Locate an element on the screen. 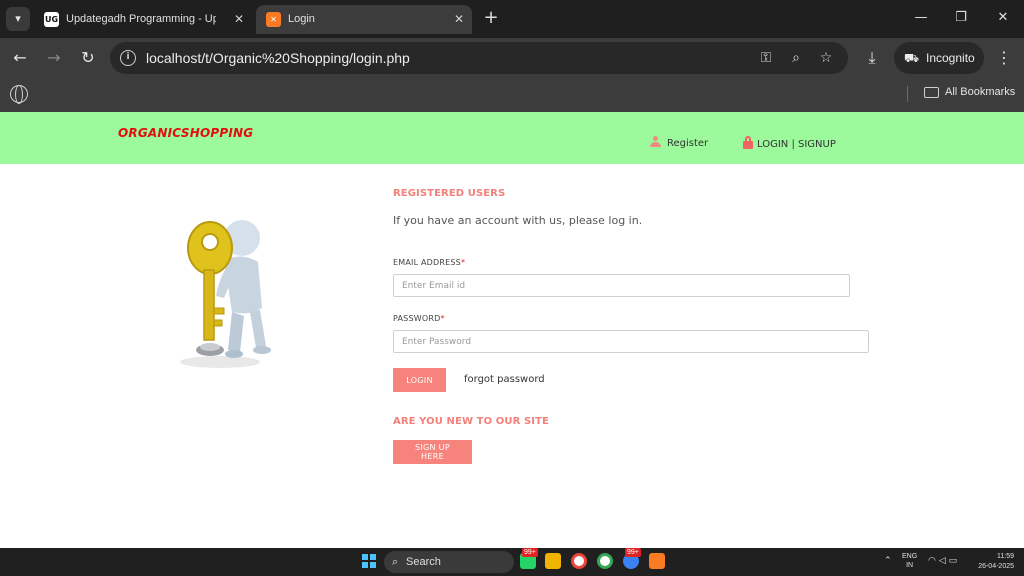 Image resolution: width=1024 pixels, height=576 pixels. login-signup-link: LOGIN | SIGNUP is located at coordinates (789, 143).